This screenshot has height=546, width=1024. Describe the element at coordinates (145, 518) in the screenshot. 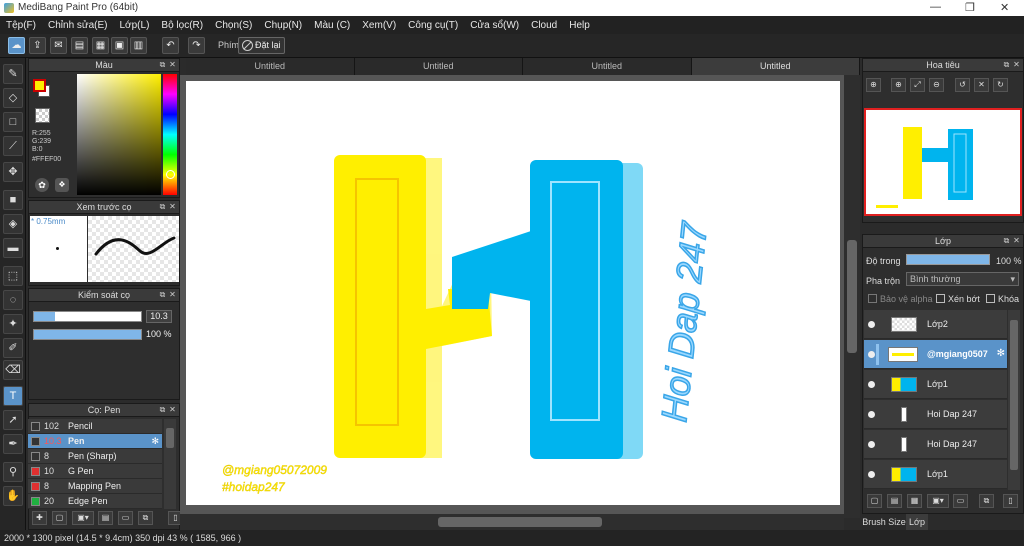

I see `brush-duplicate-icon: ⧉` at that location.